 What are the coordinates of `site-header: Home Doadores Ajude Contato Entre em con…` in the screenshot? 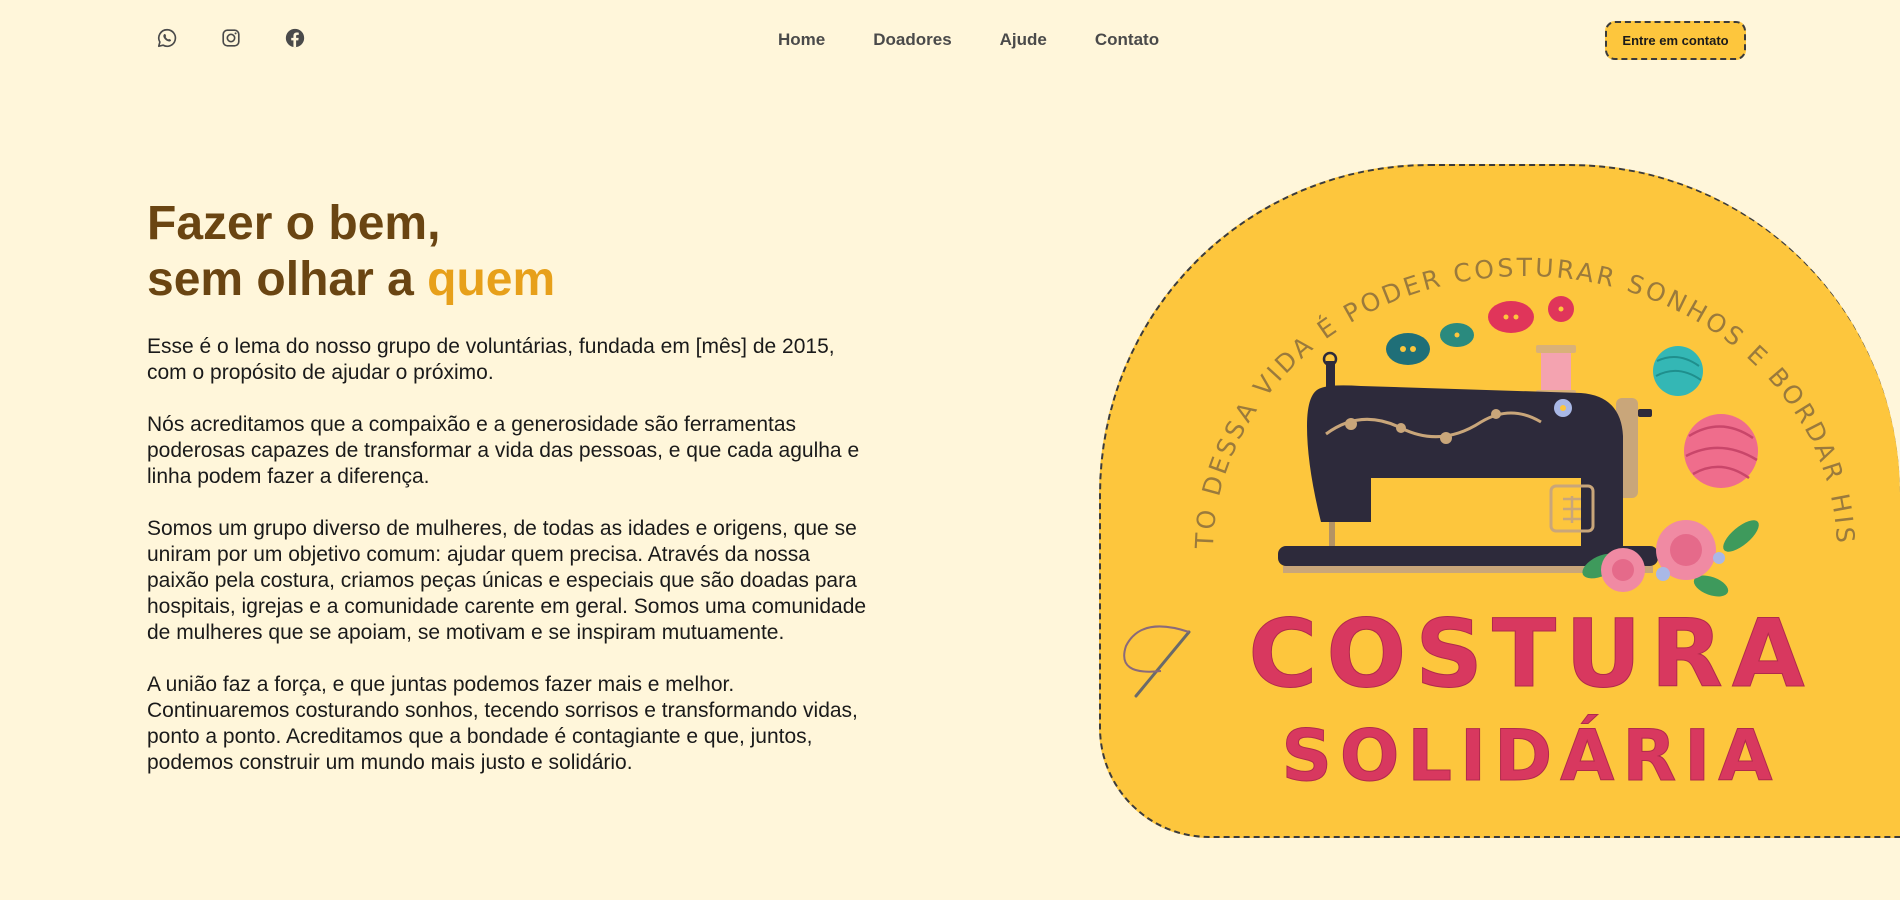 It's located at (950, 40).